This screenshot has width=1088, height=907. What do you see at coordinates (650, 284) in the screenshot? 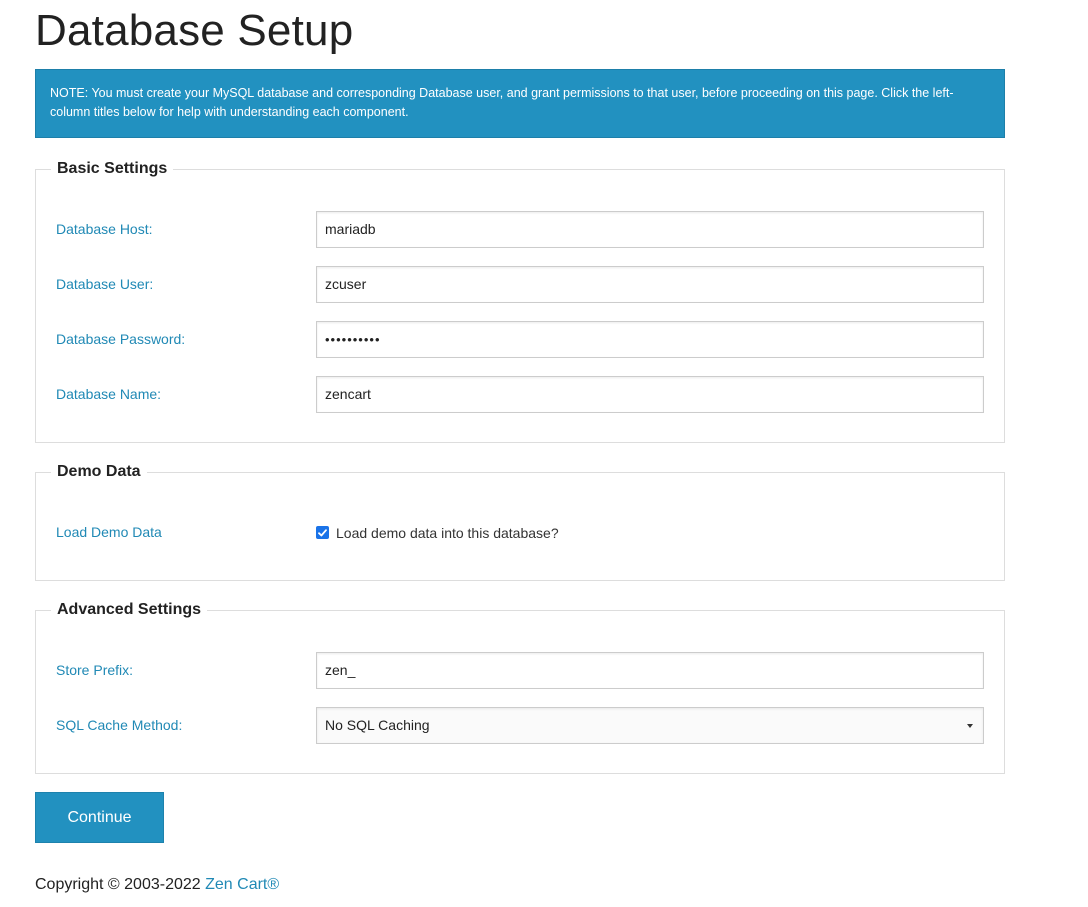
I see `database-user-input: zcuser` at bounding box center [650, 284].